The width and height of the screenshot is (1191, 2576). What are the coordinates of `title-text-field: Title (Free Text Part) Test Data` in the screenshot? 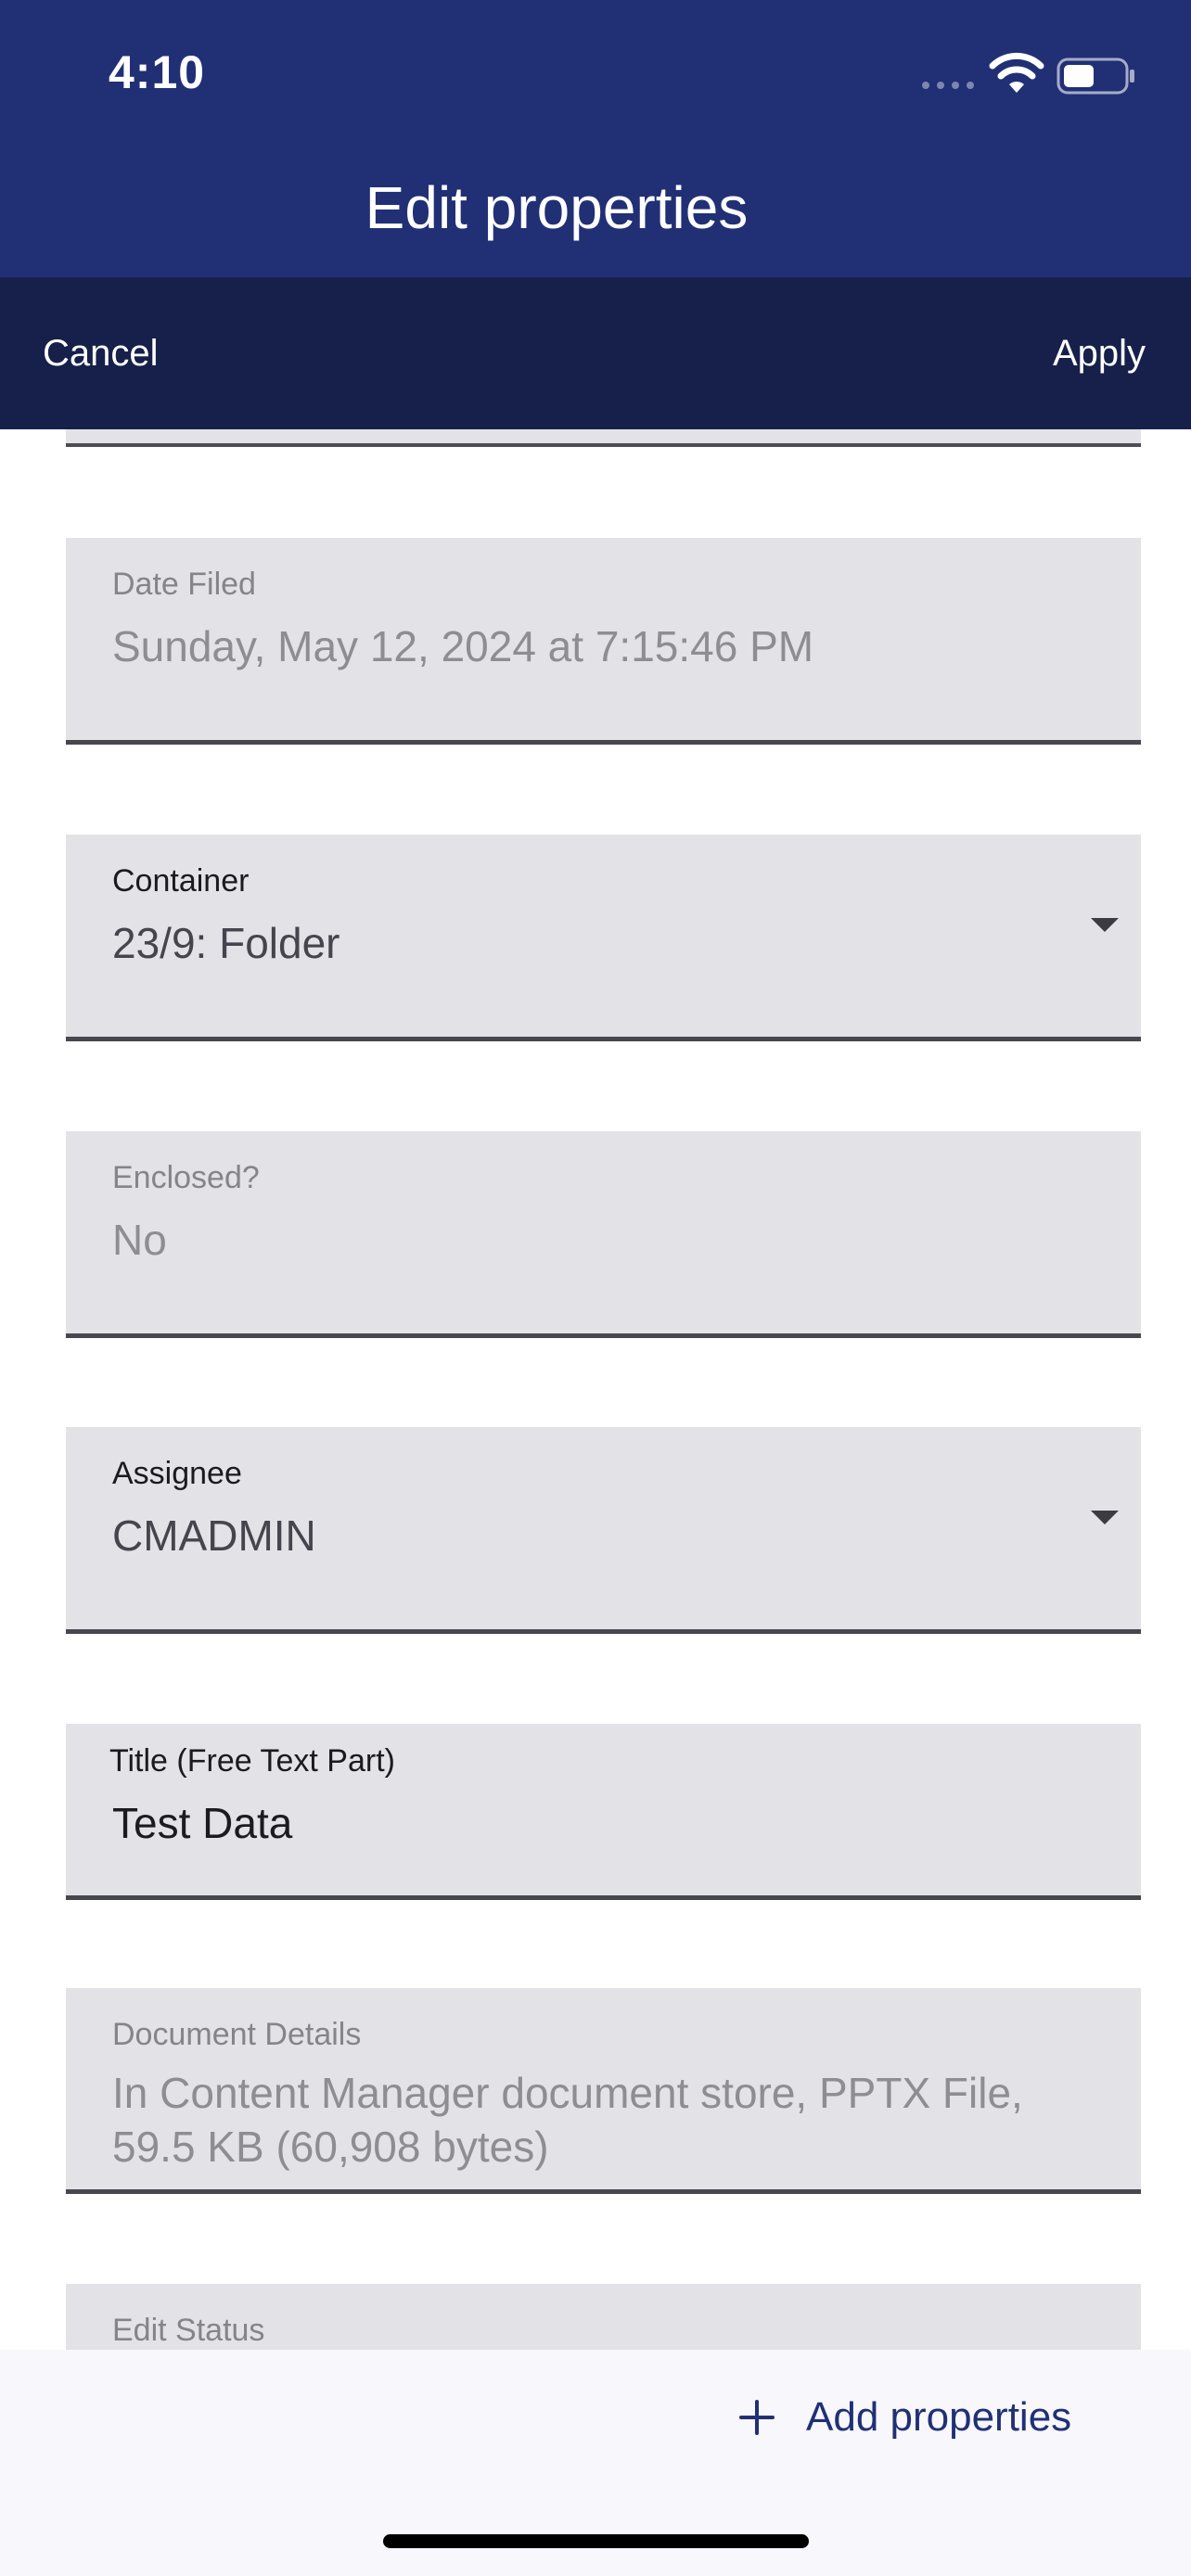 It's located at (603, 1812).